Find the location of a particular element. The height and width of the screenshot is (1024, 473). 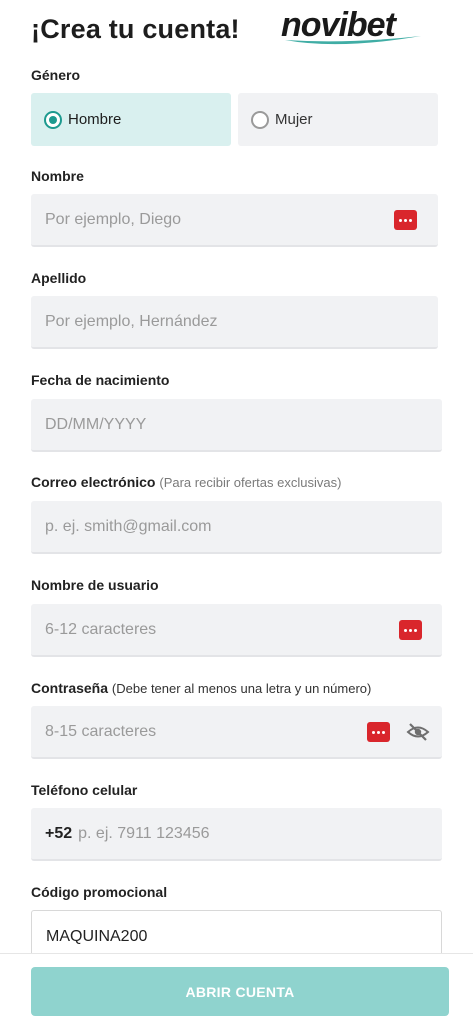

username-label: Nombre de usuario is located at coordinates (95, 585).